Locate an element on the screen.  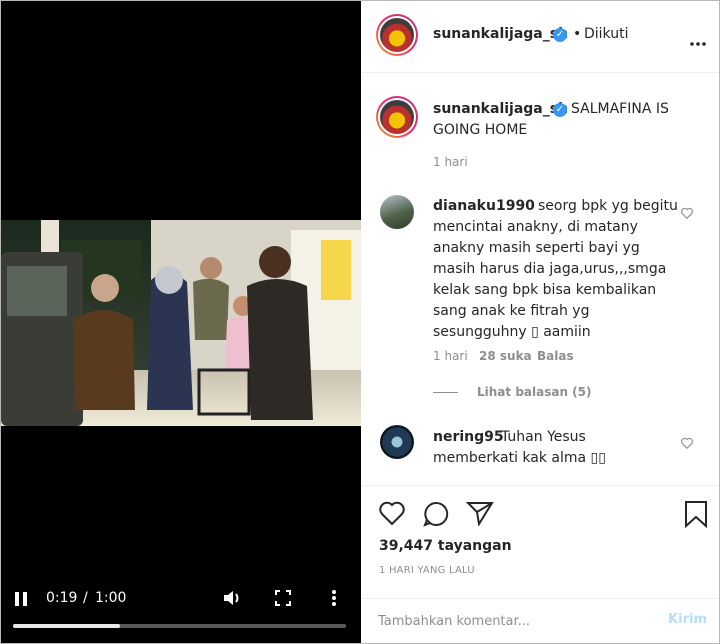
view-replies-button: Lihat balasan (5) is located at coordinates (534, 392).